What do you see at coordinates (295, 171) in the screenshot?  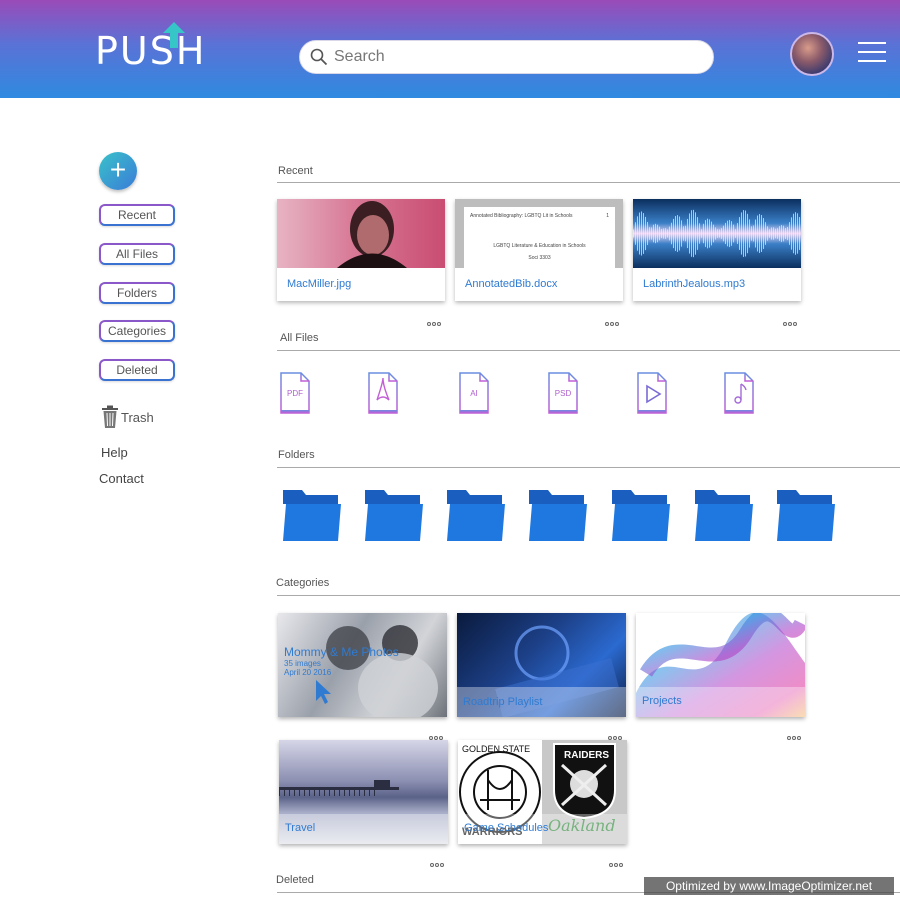 I see `section-title-recent: Recent` at bounding box center [295, 171].